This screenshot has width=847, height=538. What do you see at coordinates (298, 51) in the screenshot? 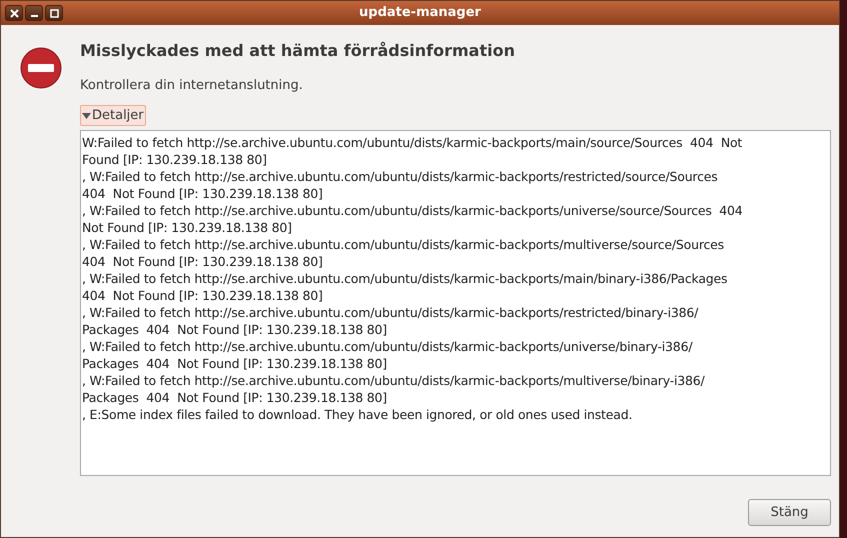
I see `dialog-heading: Misslyckades med att hämta förrådsinformation` at bounding box center [298, 51].